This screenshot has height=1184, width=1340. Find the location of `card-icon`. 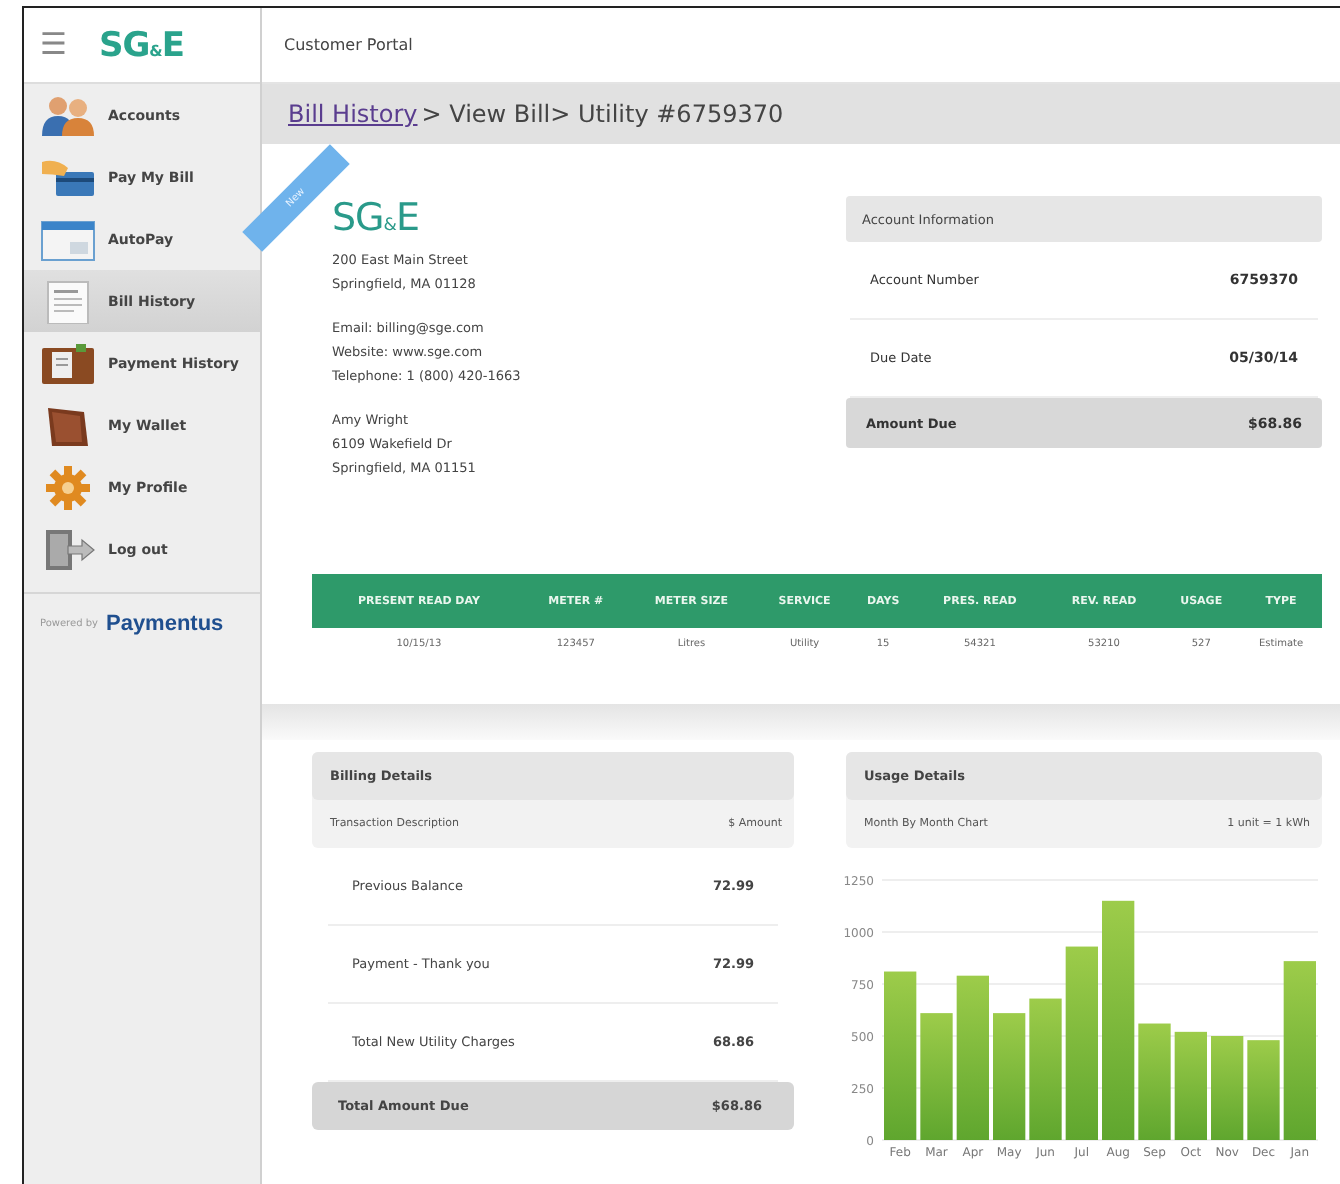

card-icon is located at coordinates (68, 177).